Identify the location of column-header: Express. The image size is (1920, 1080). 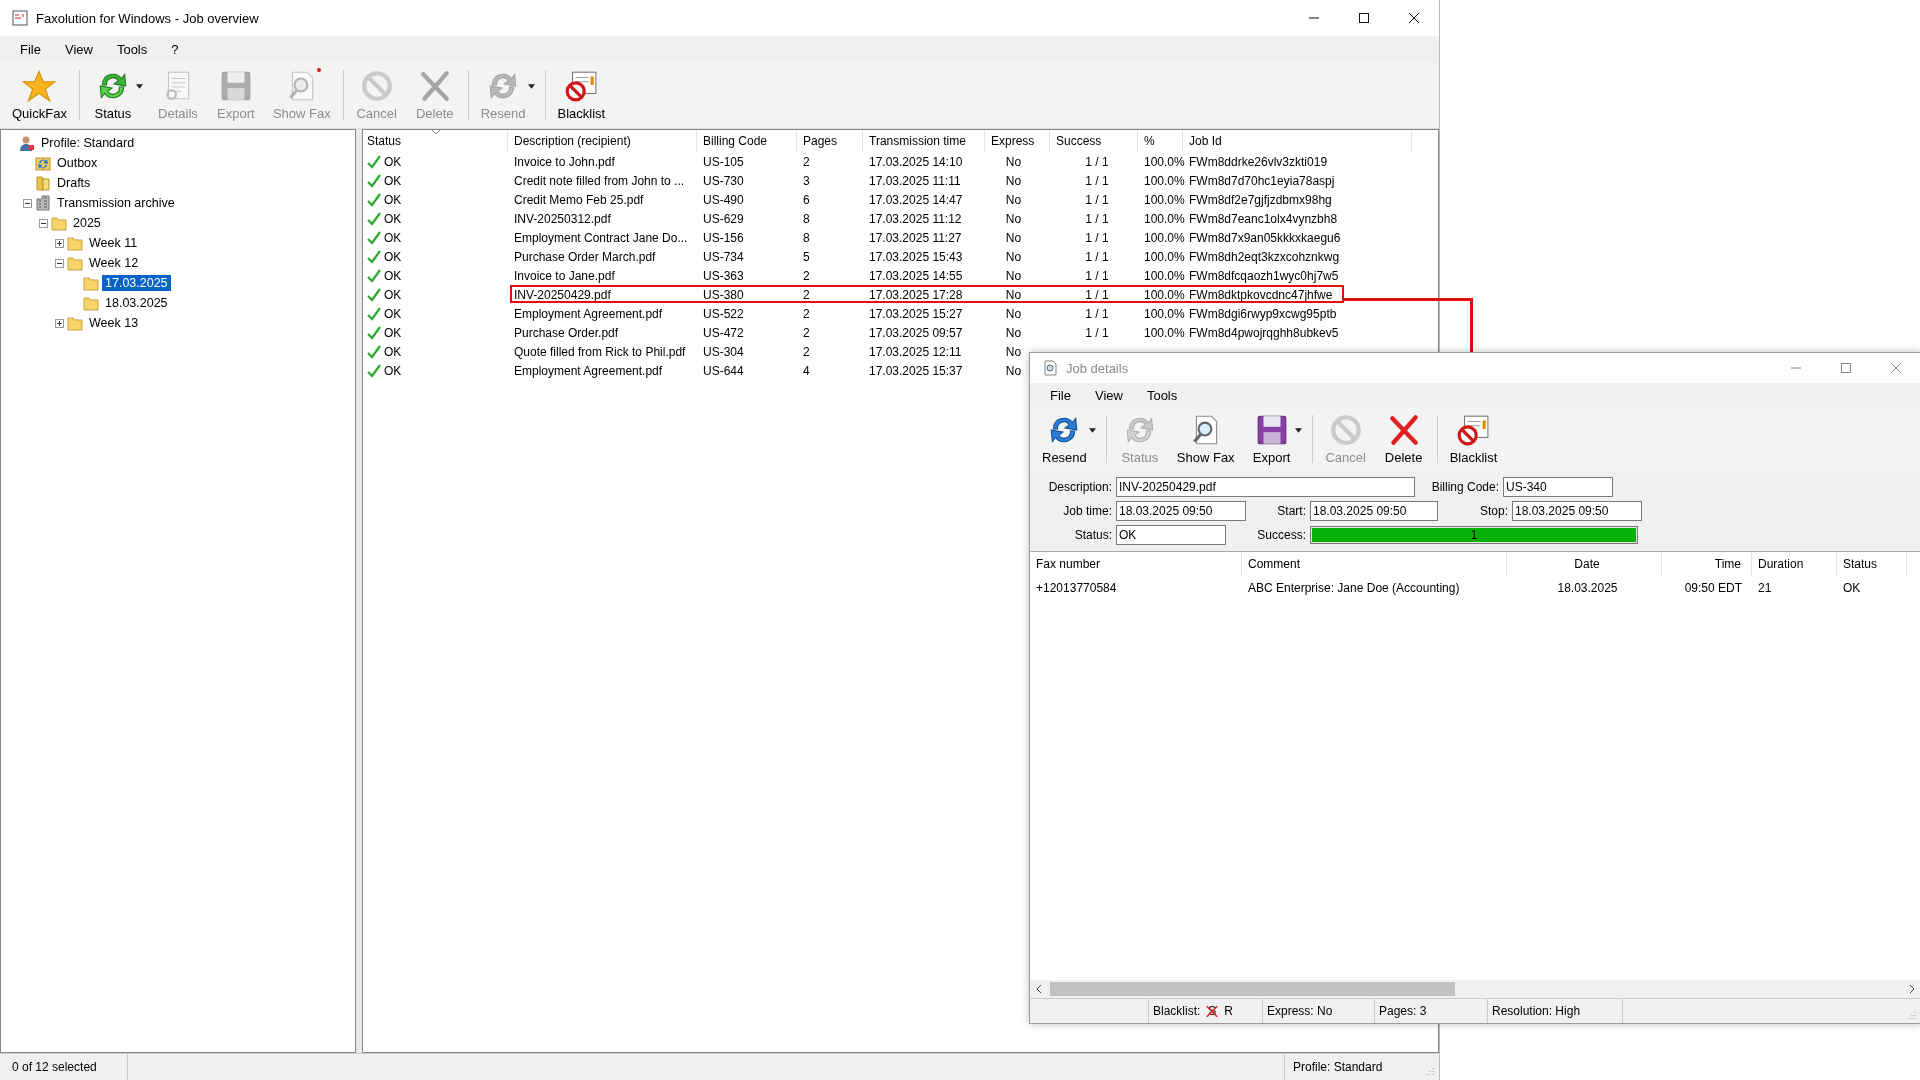
(1017, 141).